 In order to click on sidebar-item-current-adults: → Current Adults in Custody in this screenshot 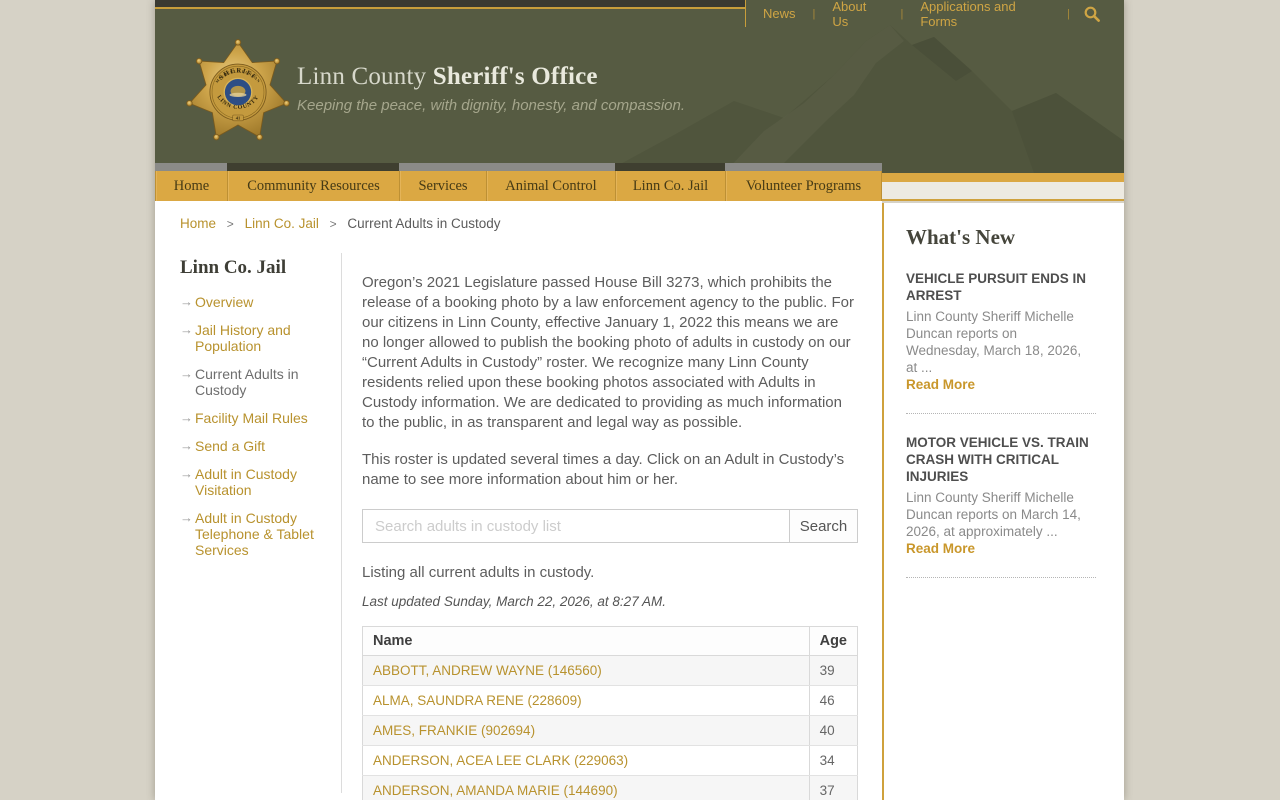, I will do `click(255, 382)`.